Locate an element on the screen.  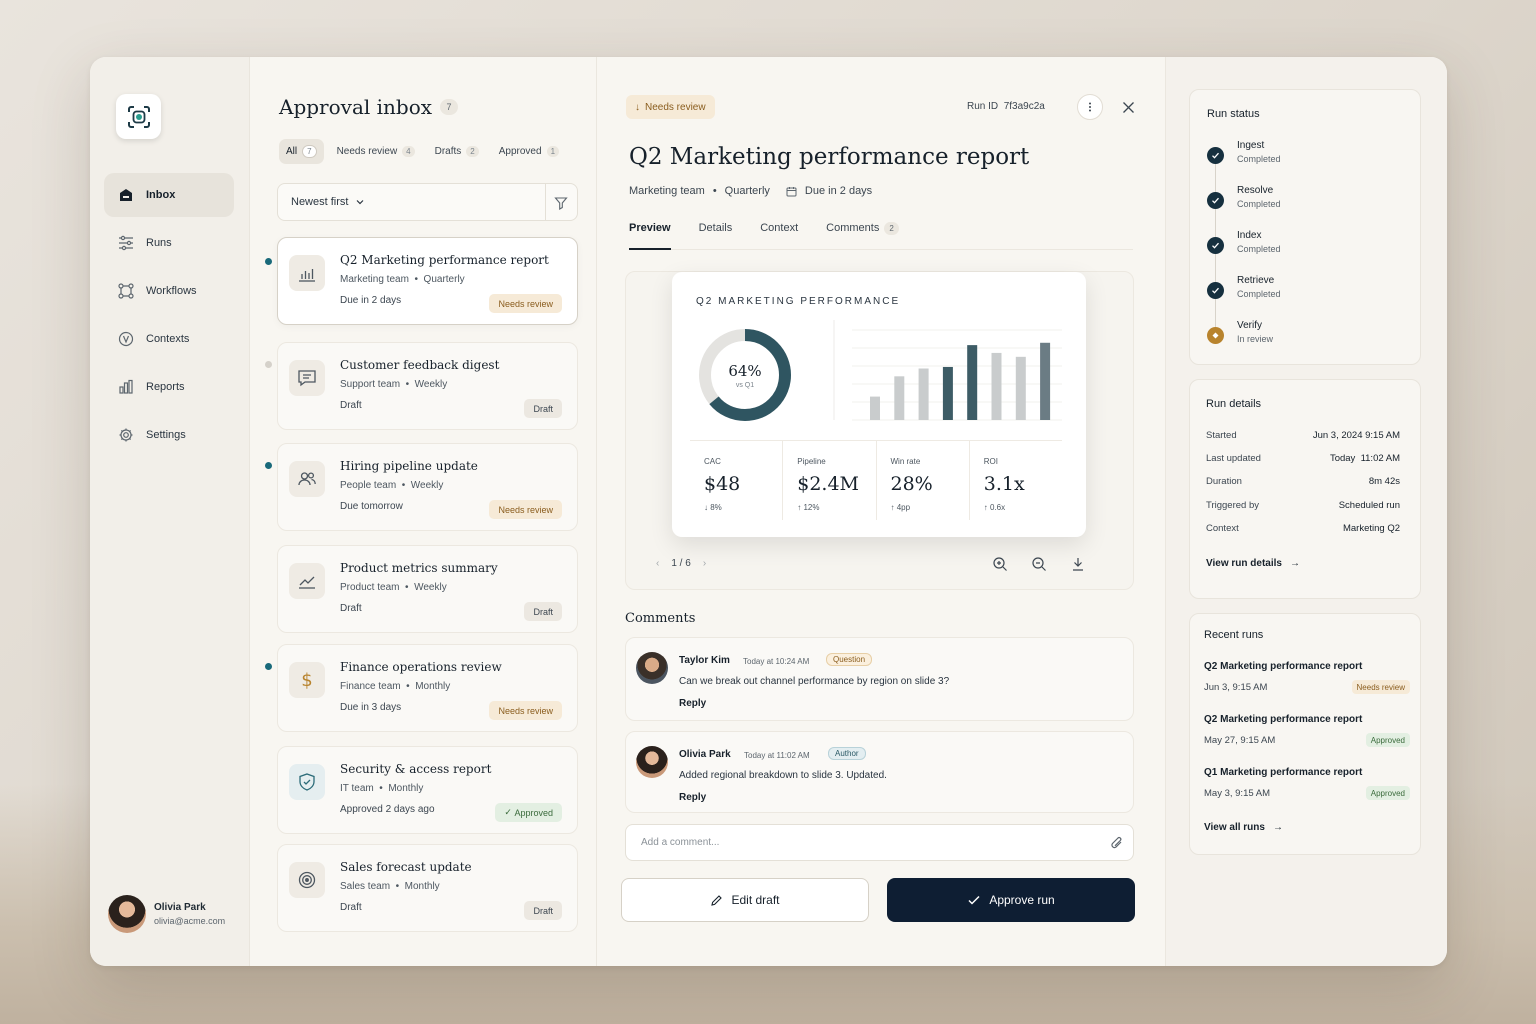
page-indicator: 1 / 6 is located at coordinates (681, 563).